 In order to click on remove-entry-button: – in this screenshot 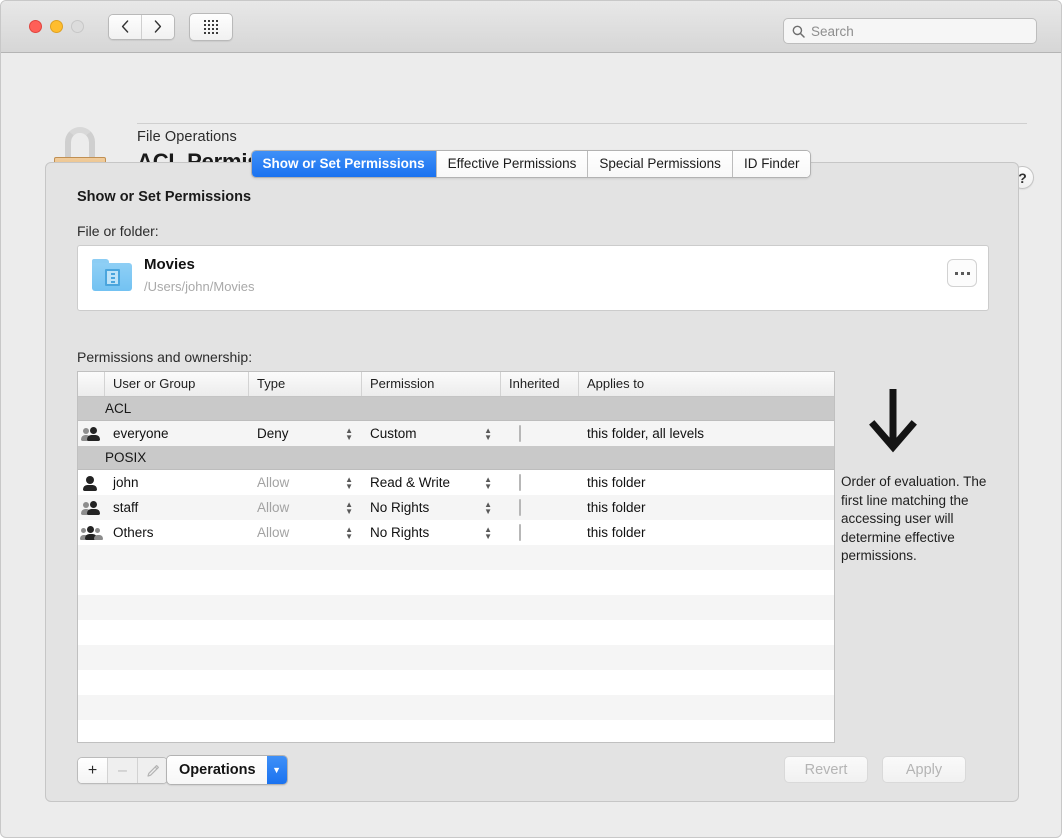, I will do `click(122, 770)`.